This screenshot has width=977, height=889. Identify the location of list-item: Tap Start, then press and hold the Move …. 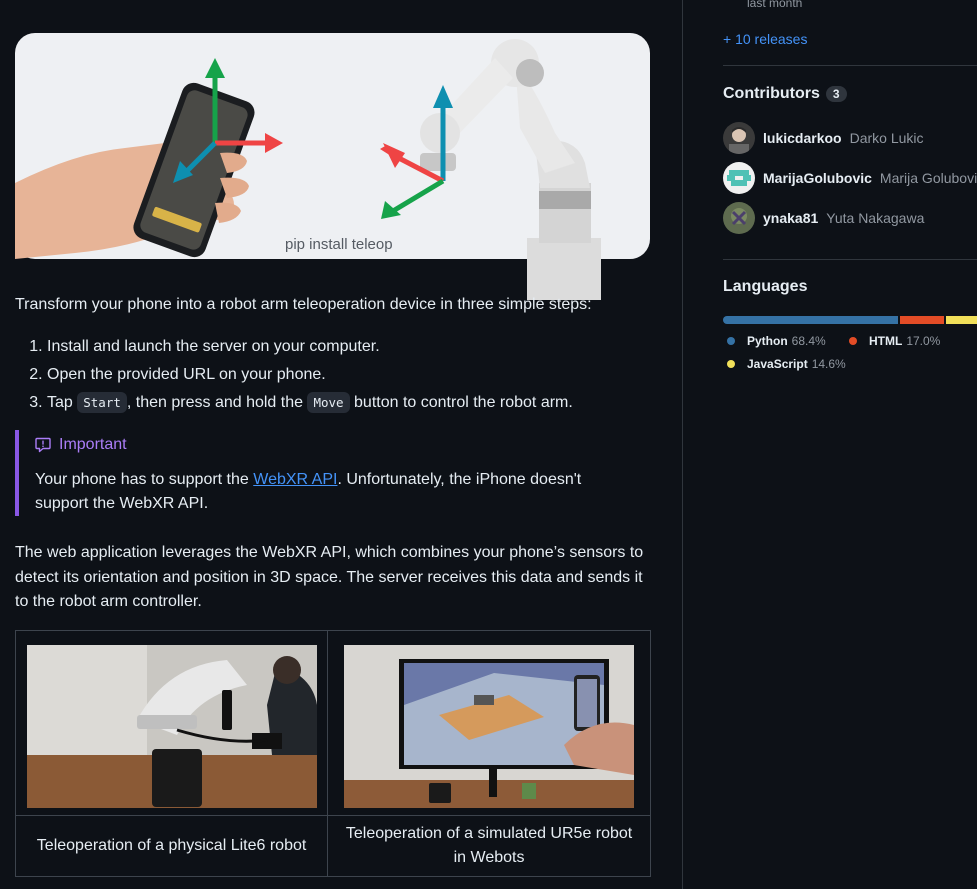
(310, 403).